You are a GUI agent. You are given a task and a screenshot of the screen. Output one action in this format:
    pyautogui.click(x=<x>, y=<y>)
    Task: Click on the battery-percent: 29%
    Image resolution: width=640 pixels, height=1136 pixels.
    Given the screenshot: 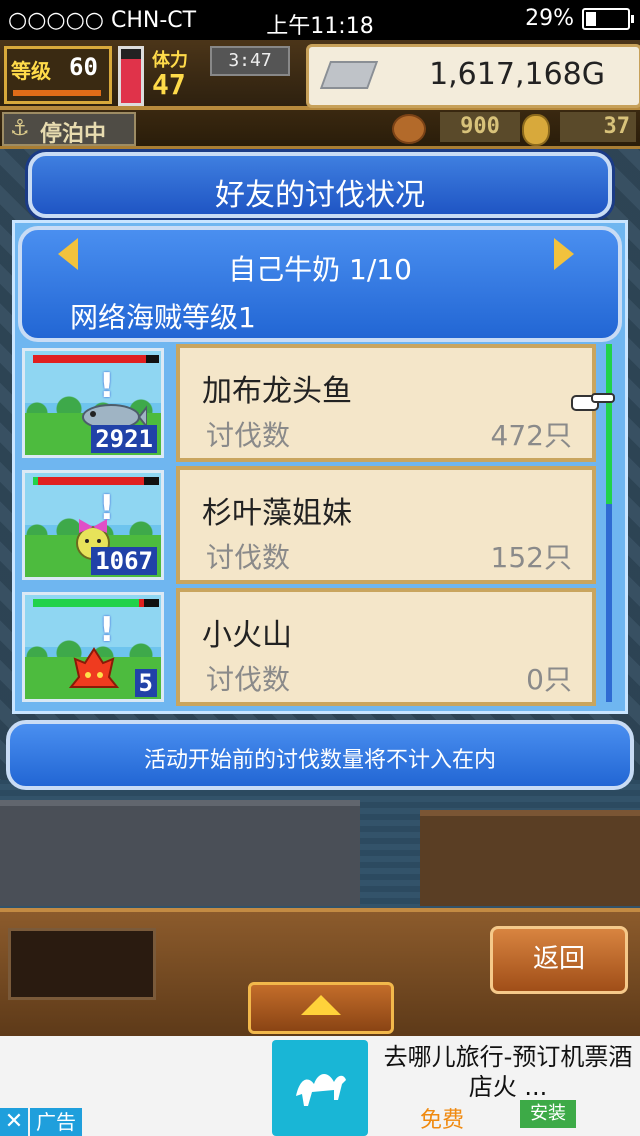 What is the action you would take?
    pyautogui.click(x=549, y=18)
    